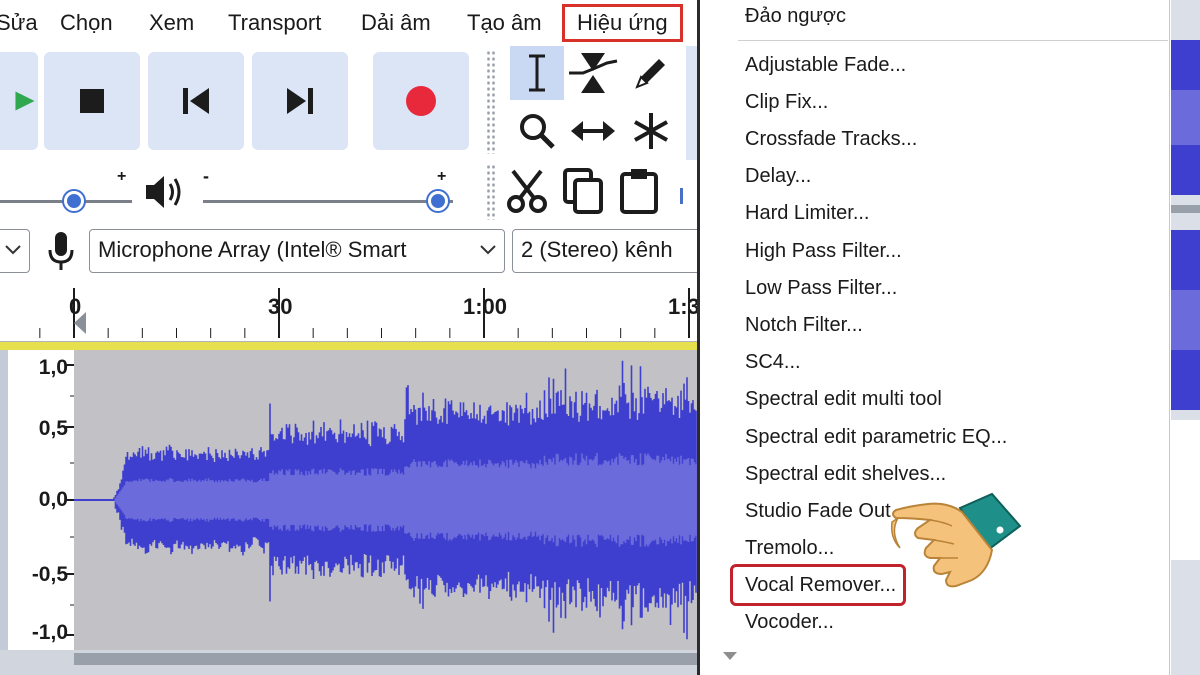 The image size is (1200, 675). Describe the element at coordinates (681, 196) in the screenshot. I see `edit-toolbar-edge` at that location.